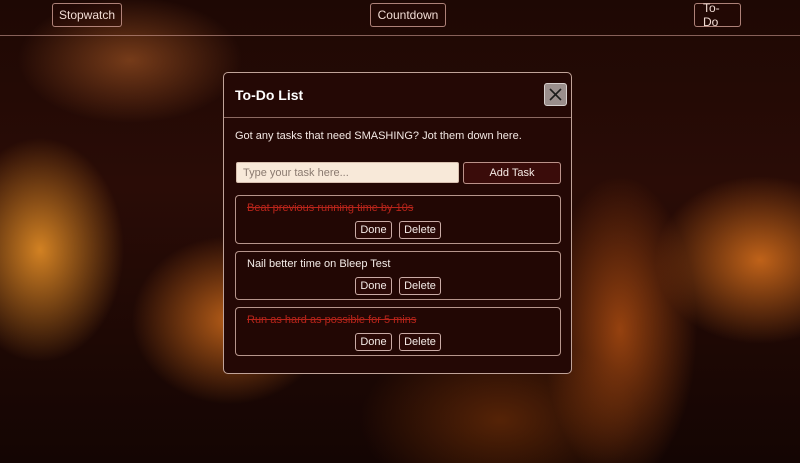 This screenshot has width=800, height=463. I want to click on close-button, so click(555, 94).